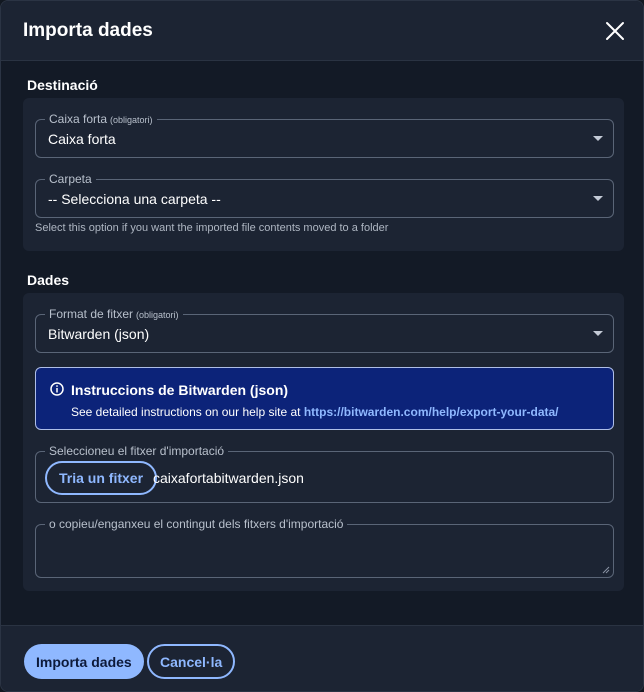 The image size is (644, 692). Describe the element at coordinates (131, 120) in the screenshot. I see `vault-required-label: (obligatori)` at that location.